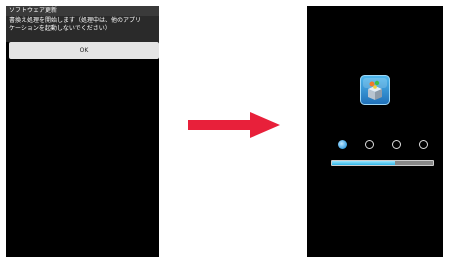 Image resolution: width=455 pixels, height=257 pixels. Describe the element at coordinates (342, 144) in the screenshot. I see `page-indicator-dot-active` at that location.